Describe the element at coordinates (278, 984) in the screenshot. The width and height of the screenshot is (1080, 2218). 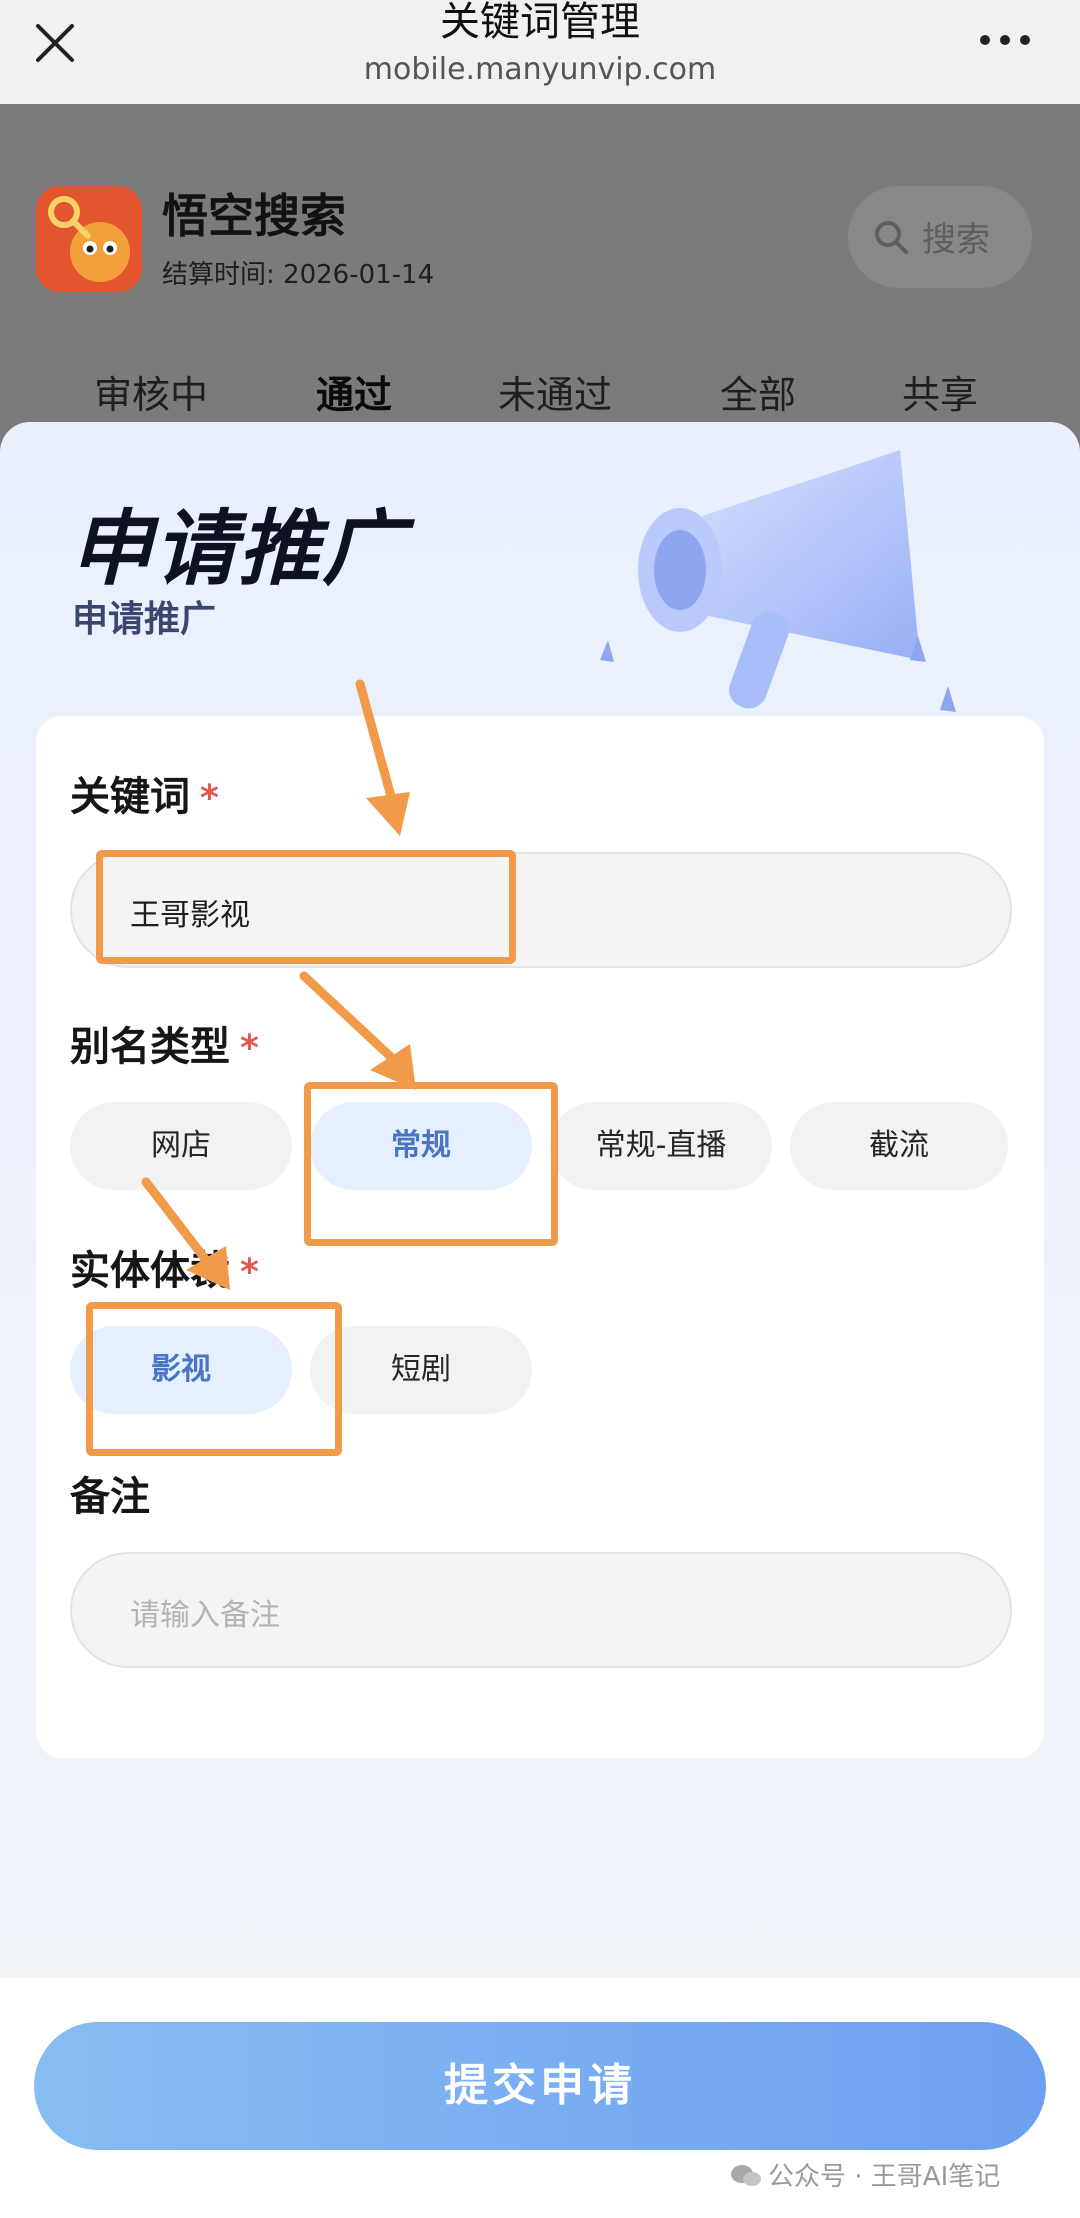
I see `annotation-arrows` at that location.